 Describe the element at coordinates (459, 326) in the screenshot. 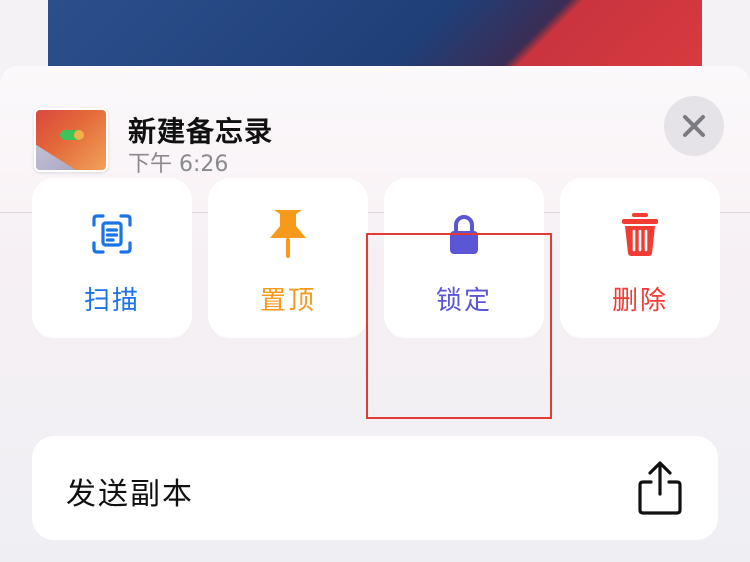

I see `selection-highlight` at that location.